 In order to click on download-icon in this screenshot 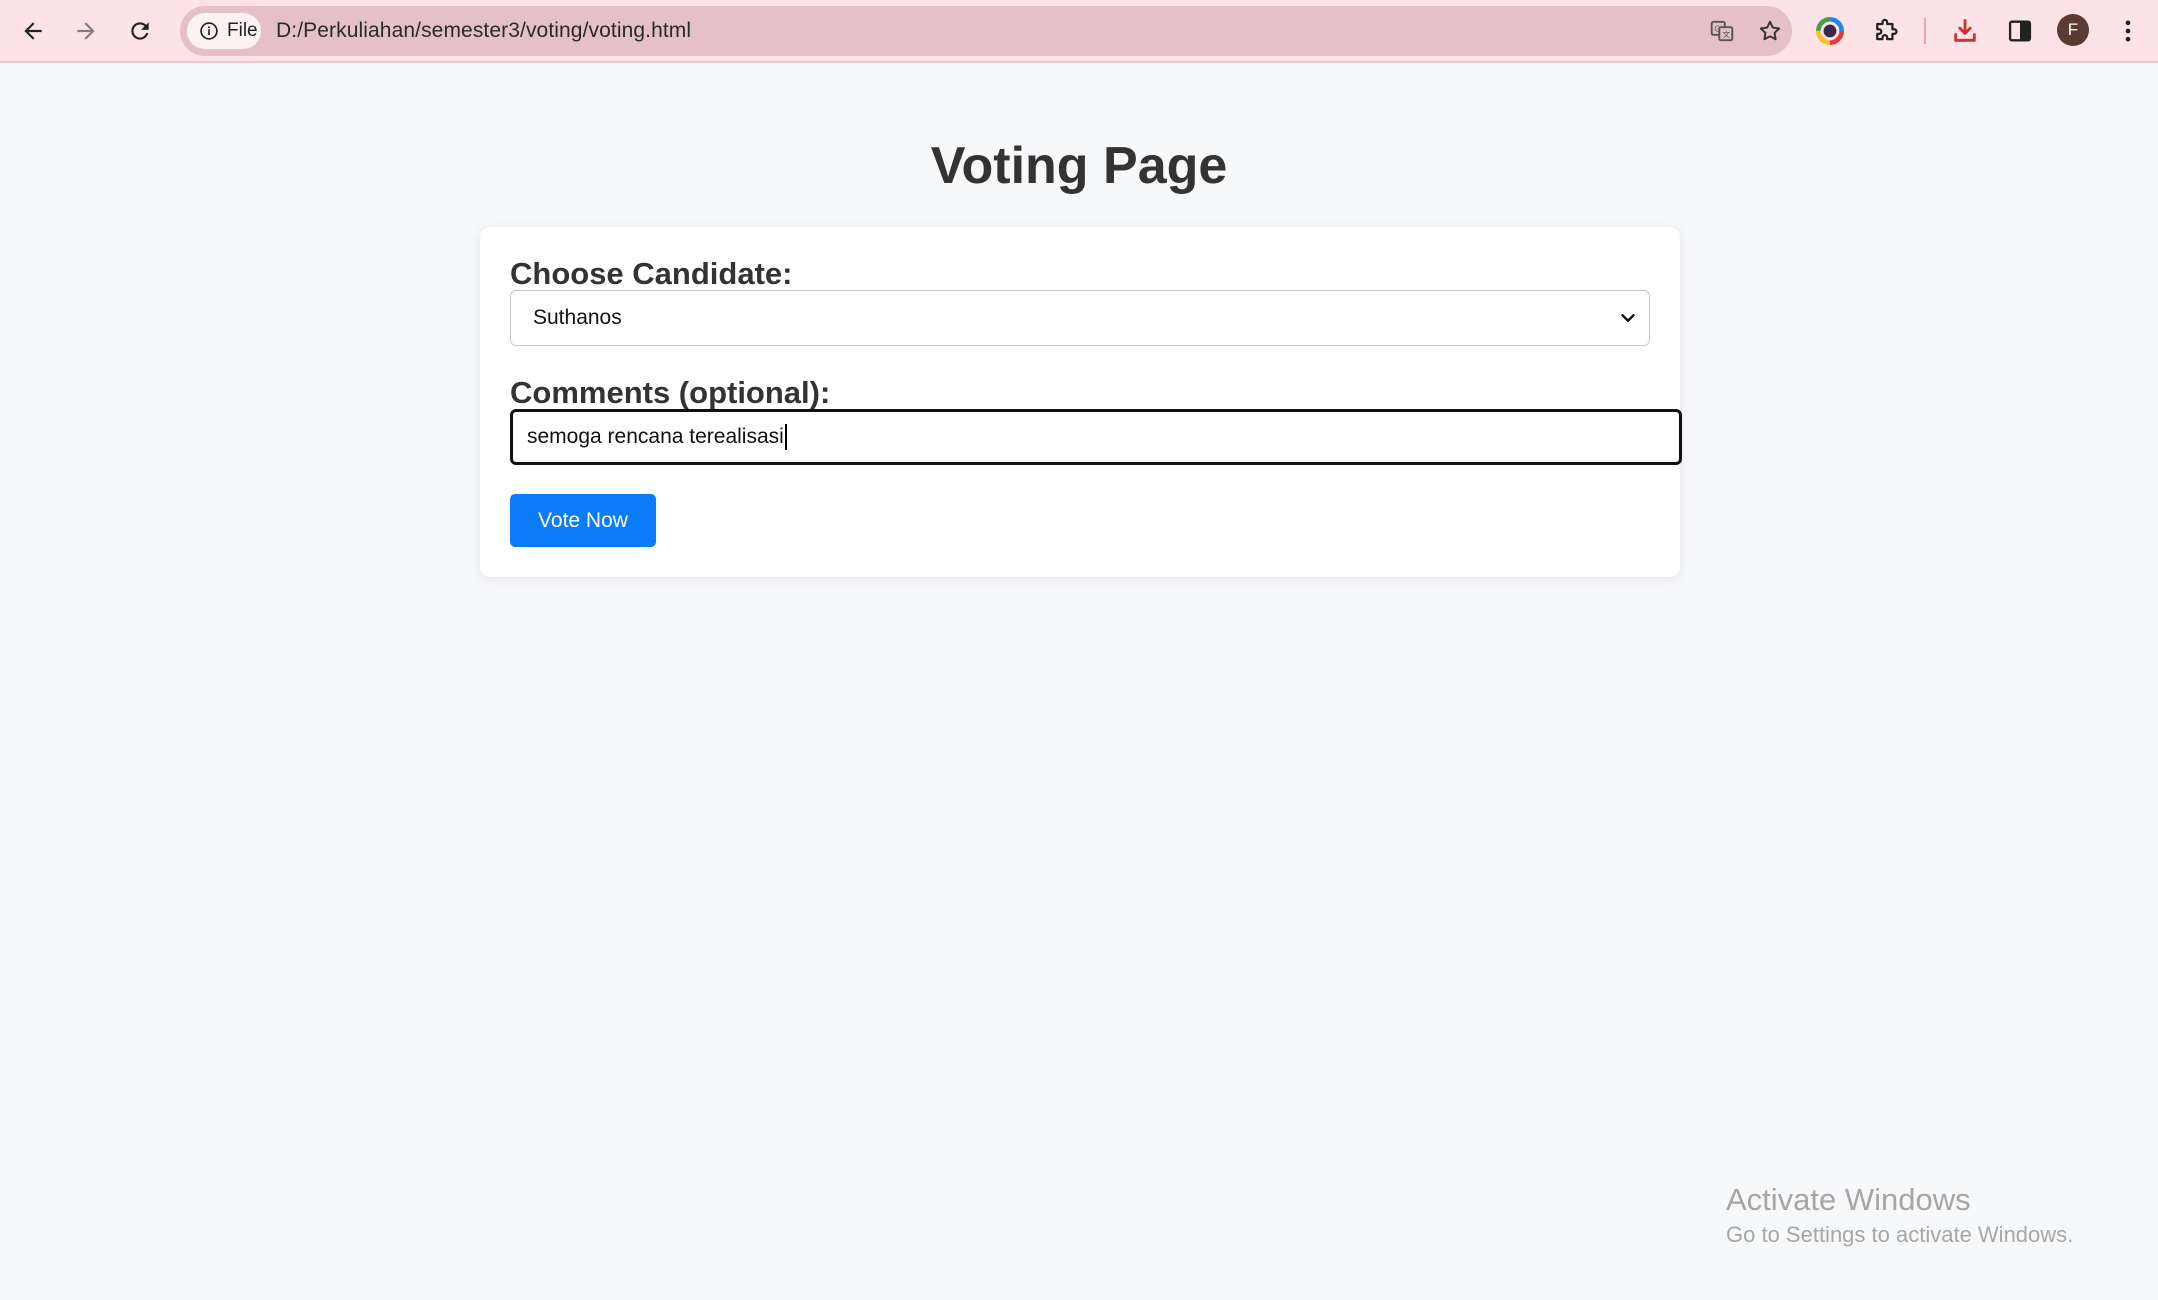, I will do `click(1965, 30)`.